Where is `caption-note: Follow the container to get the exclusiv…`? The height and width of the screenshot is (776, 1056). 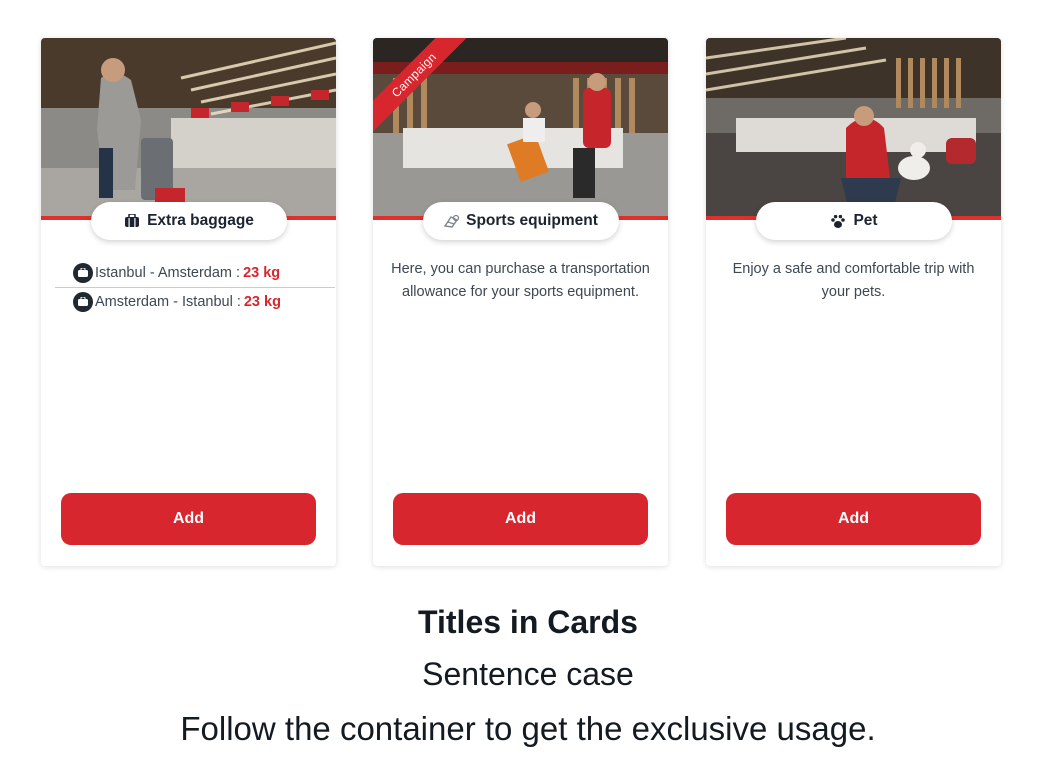
caption-note: Follow the container to get the exclusiv… is located at coordinates (528, 728).